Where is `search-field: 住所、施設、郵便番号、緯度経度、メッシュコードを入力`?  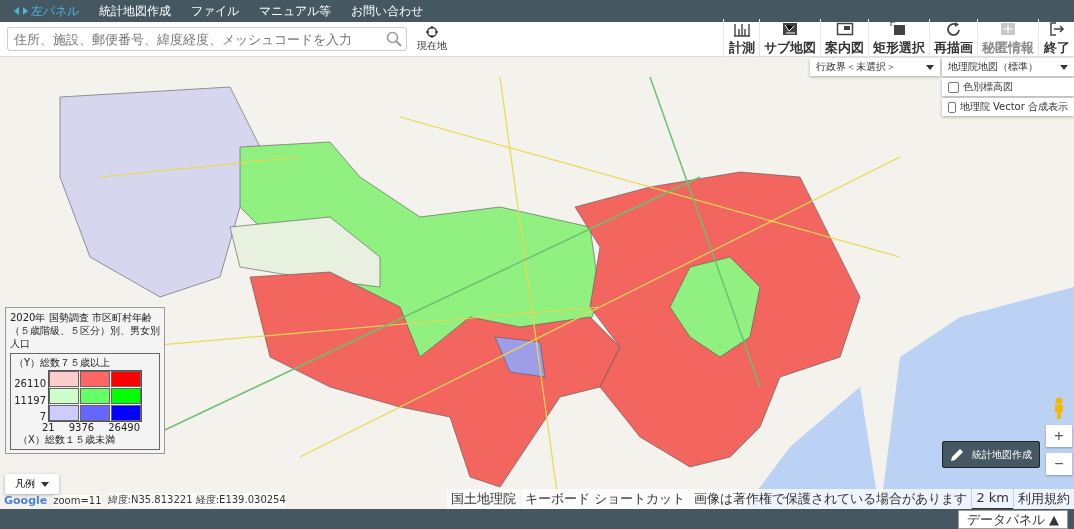 search-field: 住所、施設、郵便番号、緯度経度、メッシュコードを入力 is located at coordinates (207, 39).